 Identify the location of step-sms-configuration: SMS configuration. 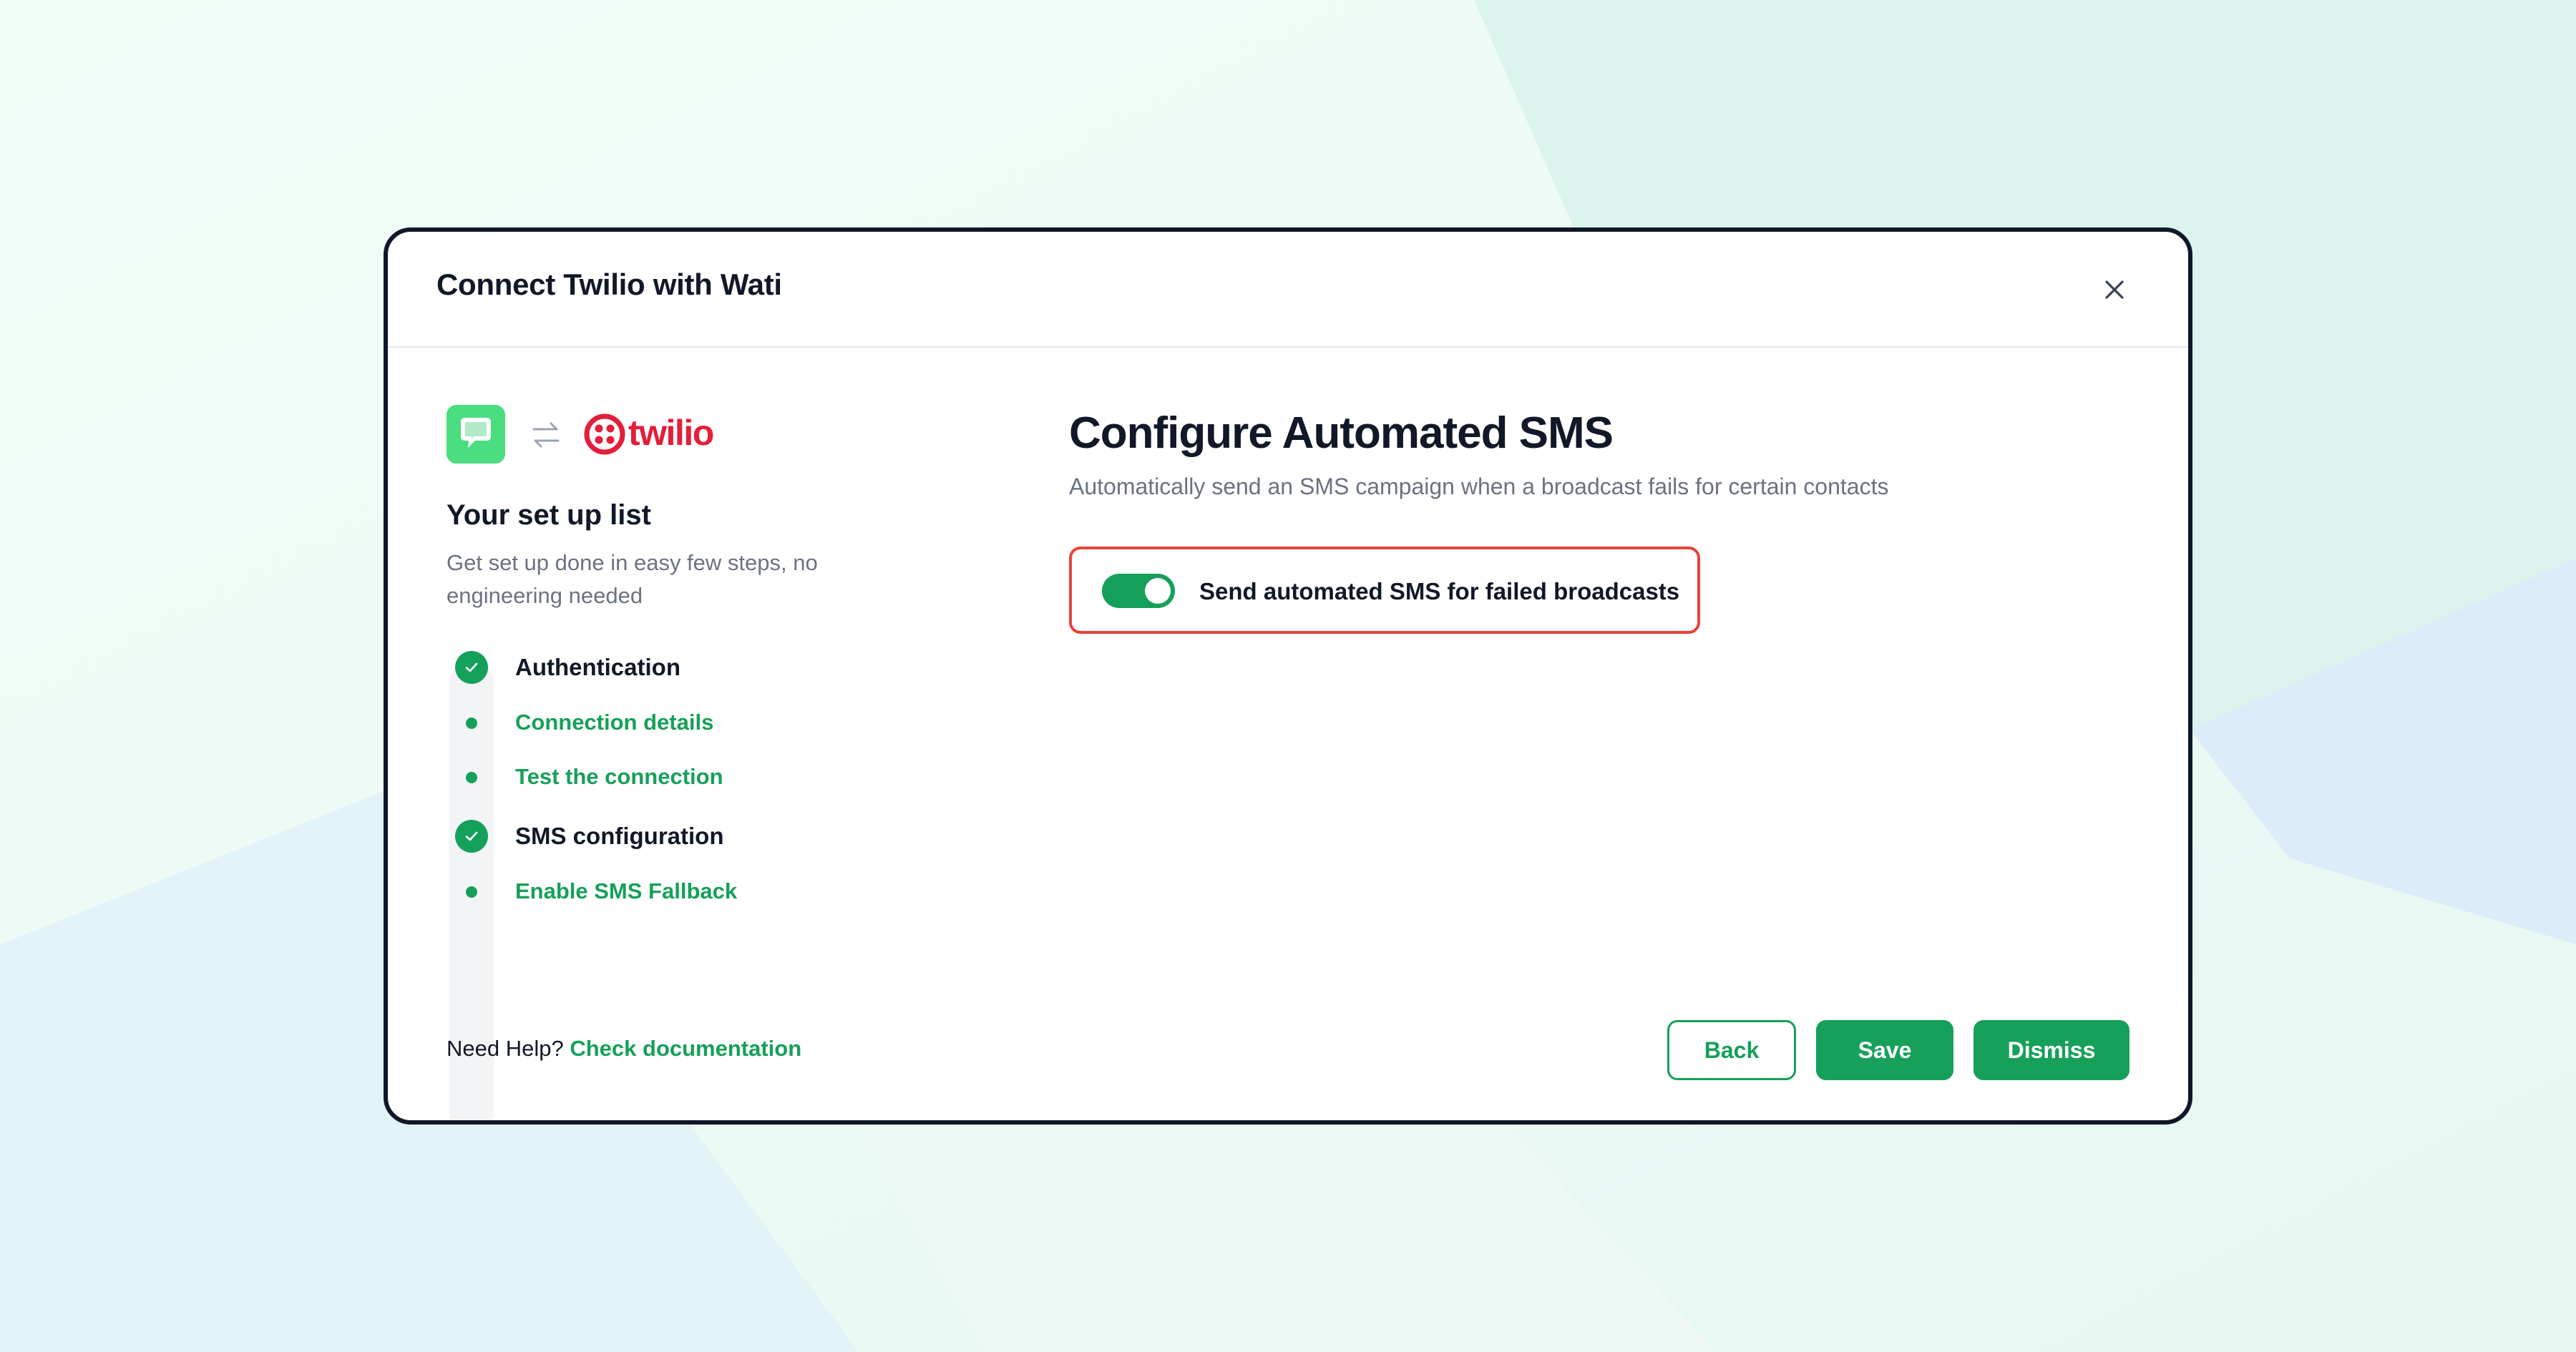
(697, 836).